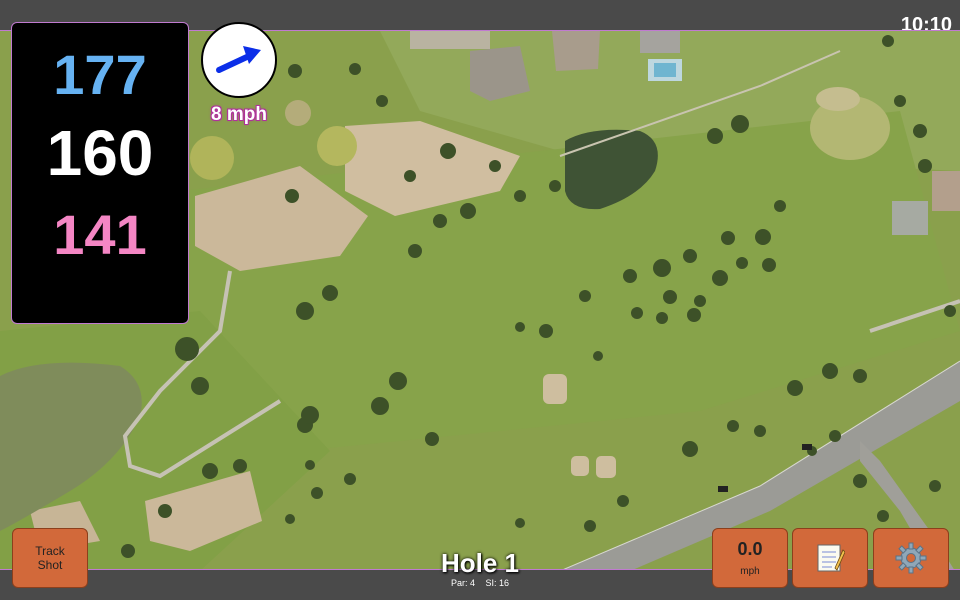 Image resolution: width=960 pixels, height=600 pixels. I want to click on speed-unit: mph, so click(750, 571).